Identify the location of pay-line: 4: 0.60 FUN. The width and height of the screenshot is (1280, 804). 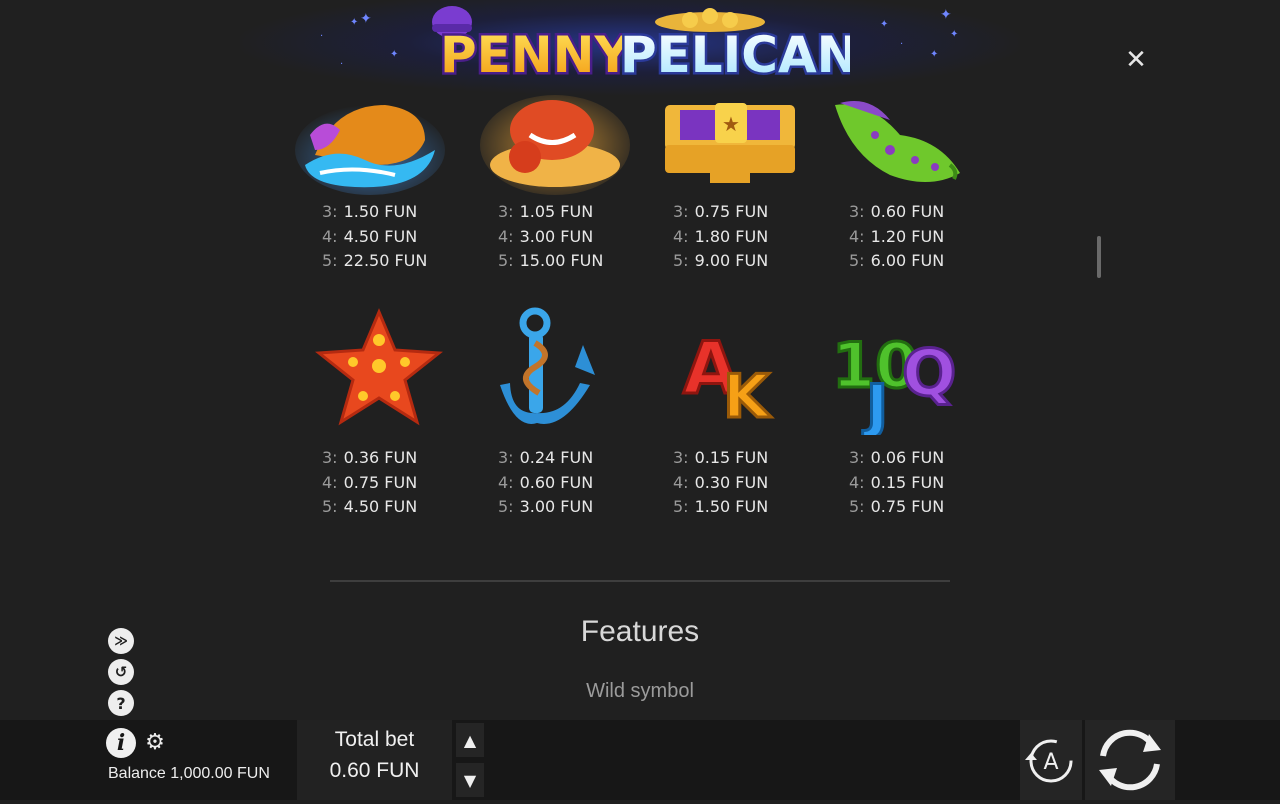
(546, 482).